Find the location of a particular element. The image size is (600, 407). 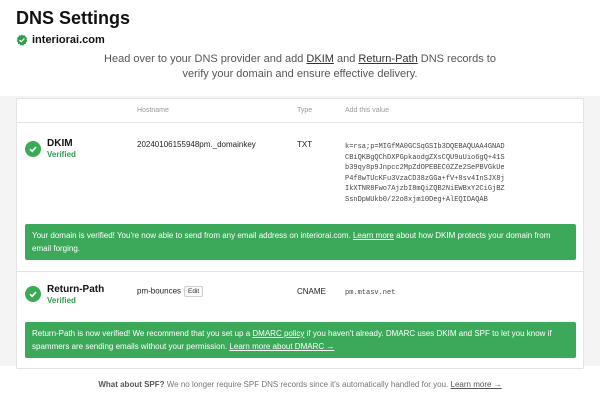

intro-and: and is located at coordinates (346, 59).